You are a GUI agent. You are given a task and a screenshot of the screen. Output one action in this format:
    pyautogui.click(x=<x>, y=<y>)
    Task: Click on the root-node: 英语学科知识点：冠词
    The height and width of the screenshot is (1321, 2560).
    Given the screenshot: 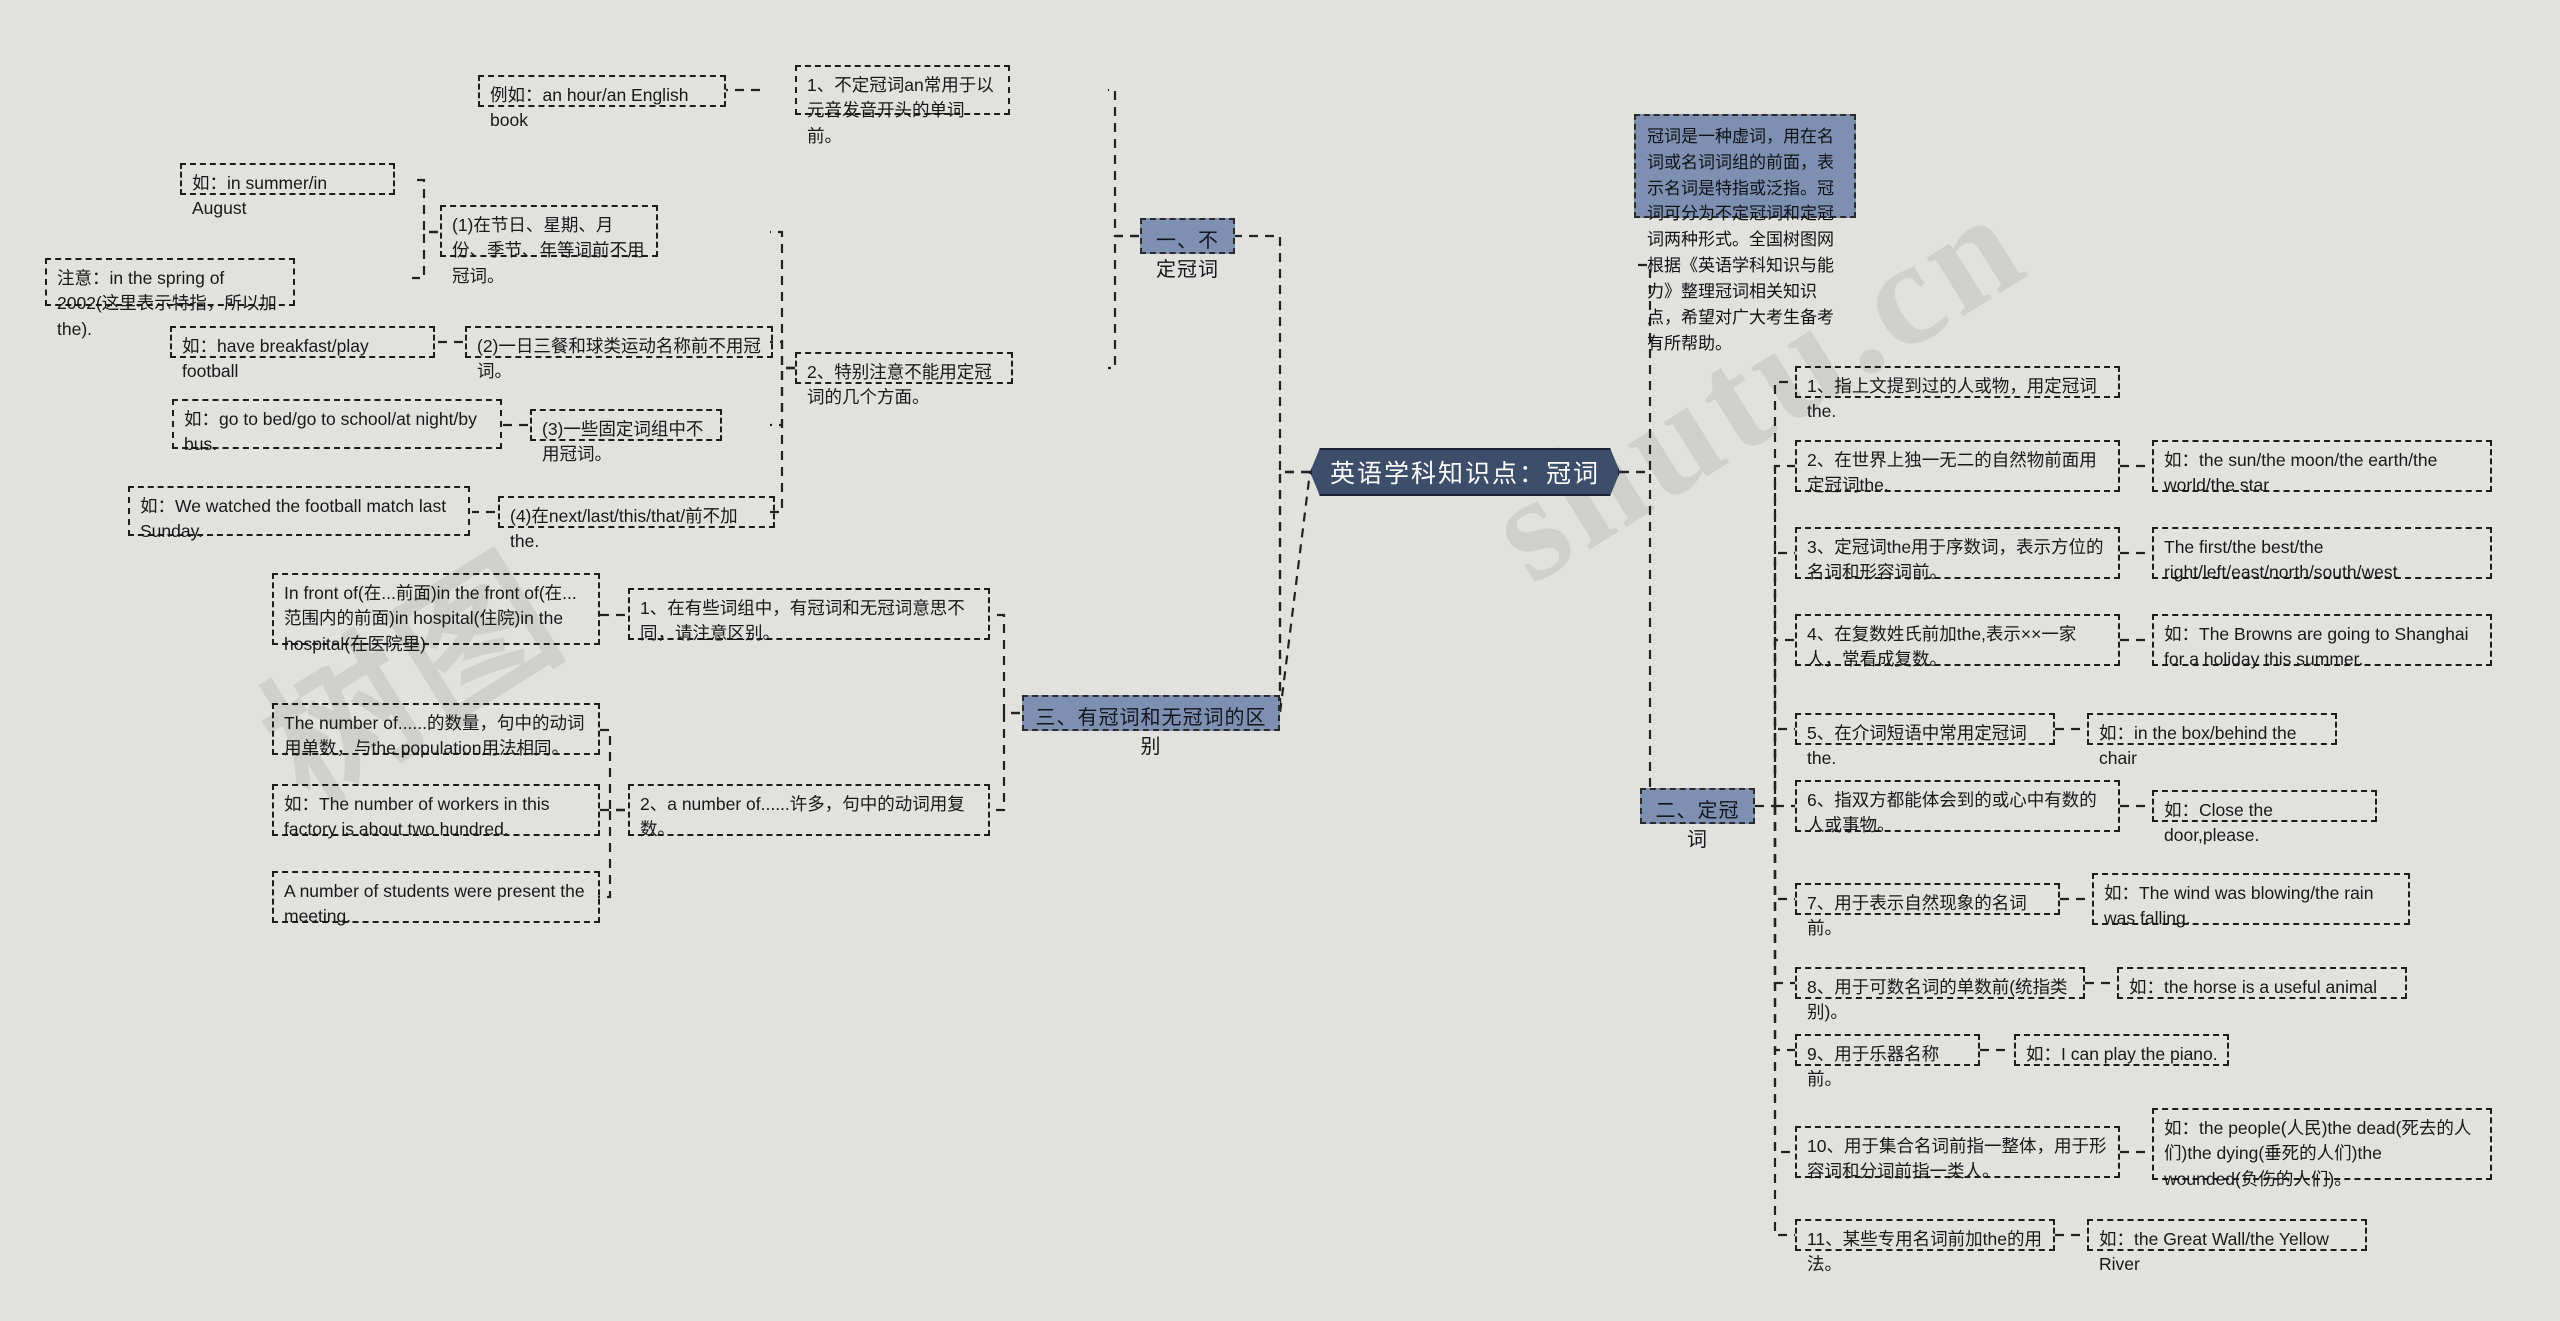 What is the action you would take?
    pyautogui.click(x=1465, y=472)
    